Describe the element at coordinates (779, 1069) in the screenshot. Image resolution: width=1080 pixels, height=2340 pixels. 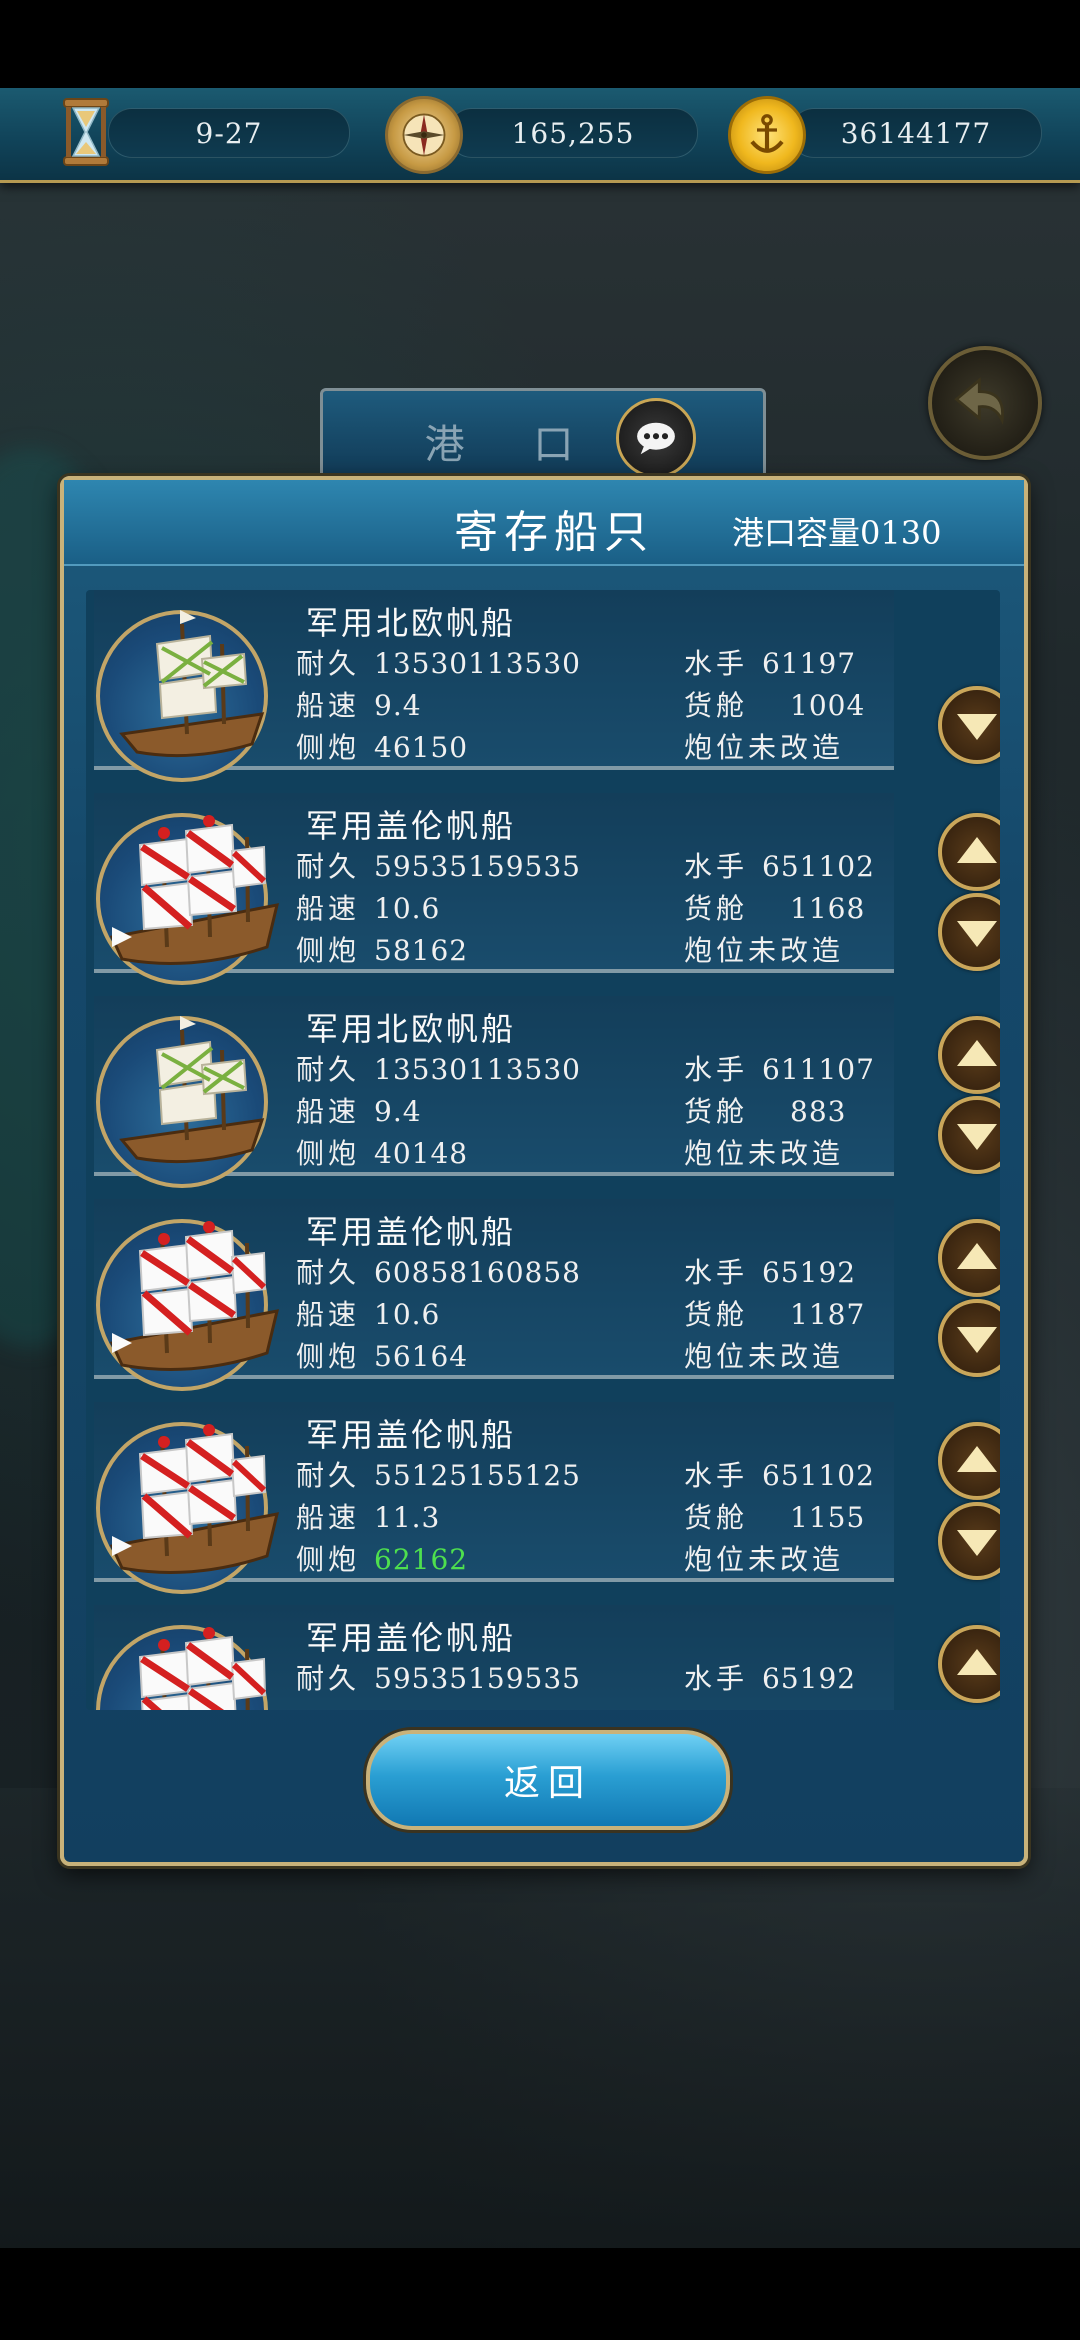
I see `sailors-stat: 水手 611107` at that location.